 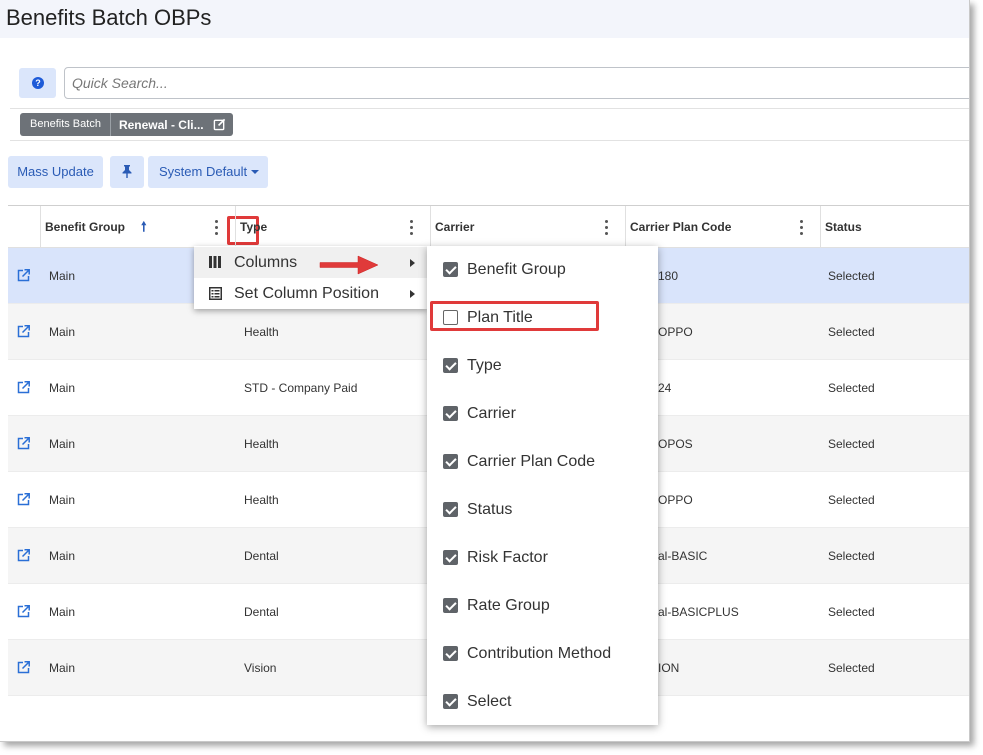 I want to click on column-toggle-carrier: Carrier, so click(x=542, y=414).